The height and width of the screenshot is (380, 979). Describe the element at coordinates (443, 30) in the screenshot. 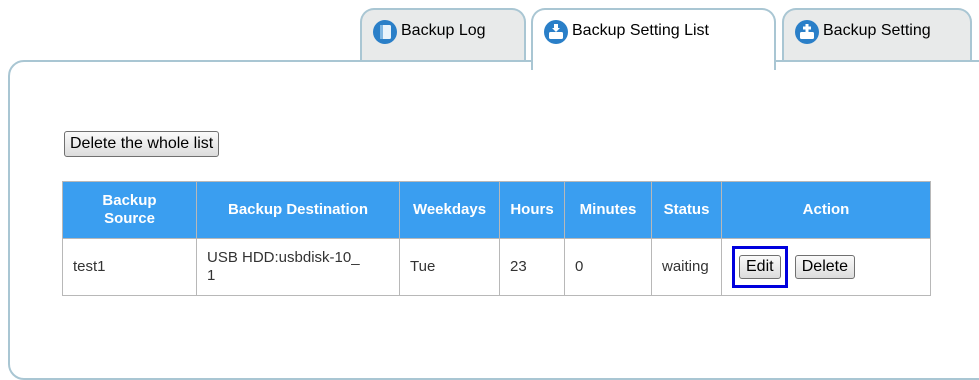

I see `tab-label: Backup Log` at that location.